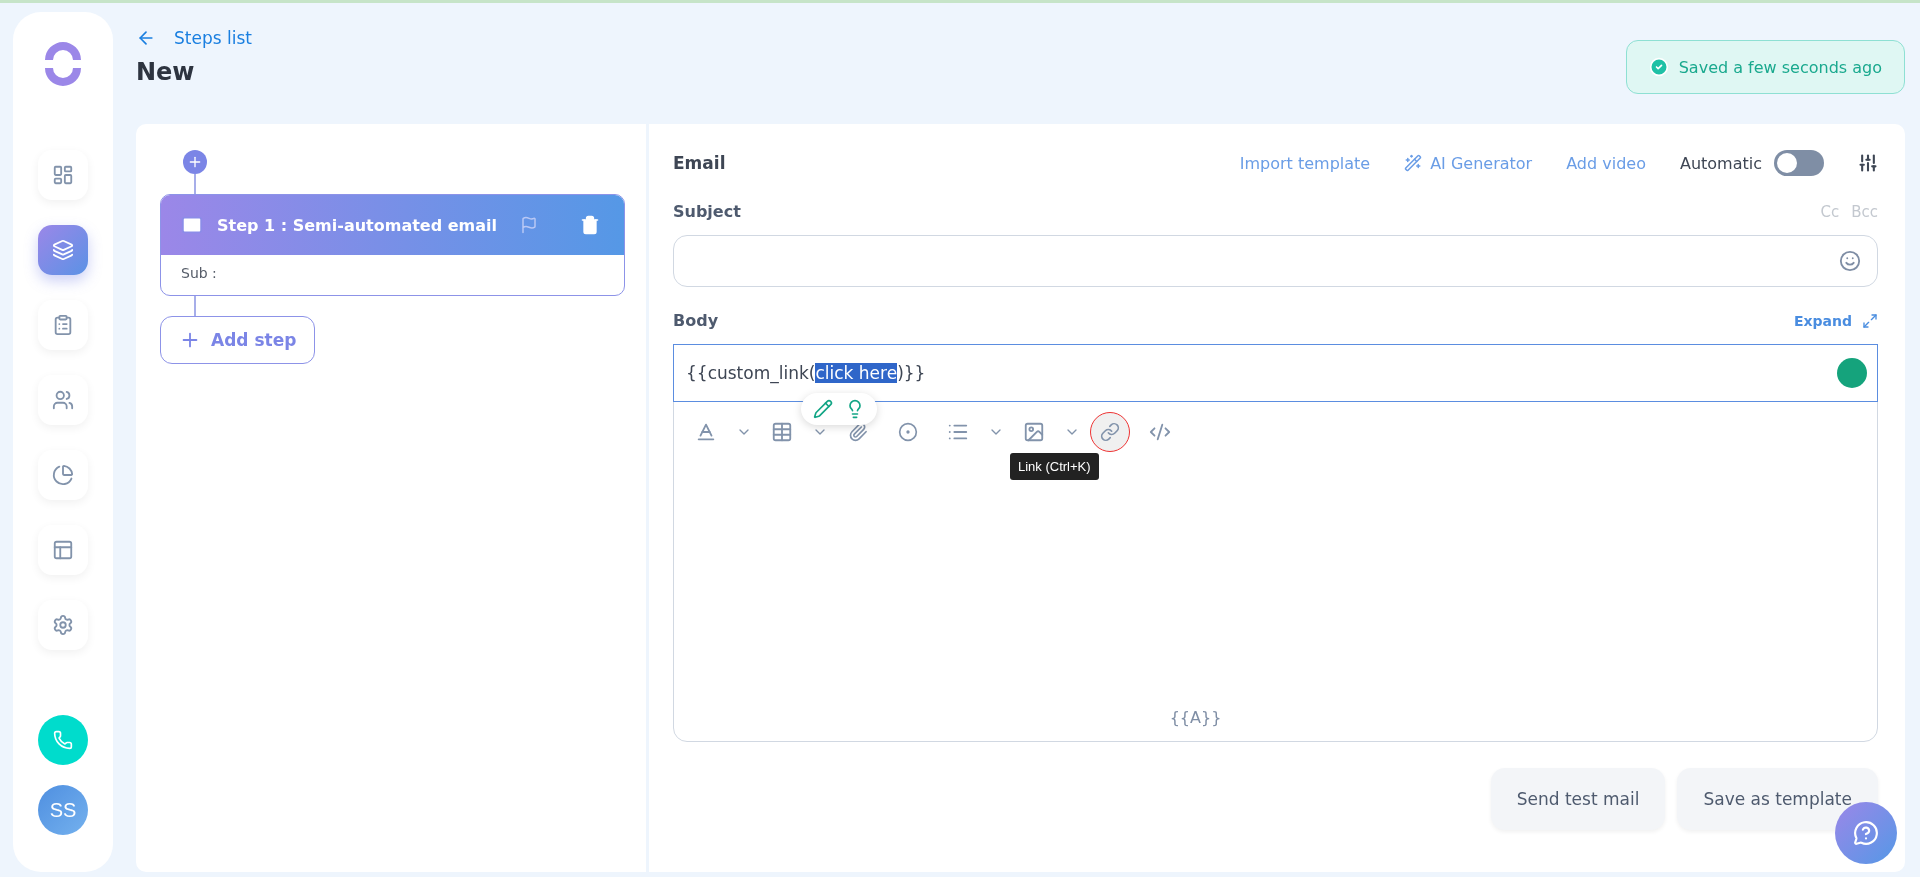  What do you see at coordinates (529, 225) in the screenshot?
I see `flag-icon` at bounding box center [529, 225].